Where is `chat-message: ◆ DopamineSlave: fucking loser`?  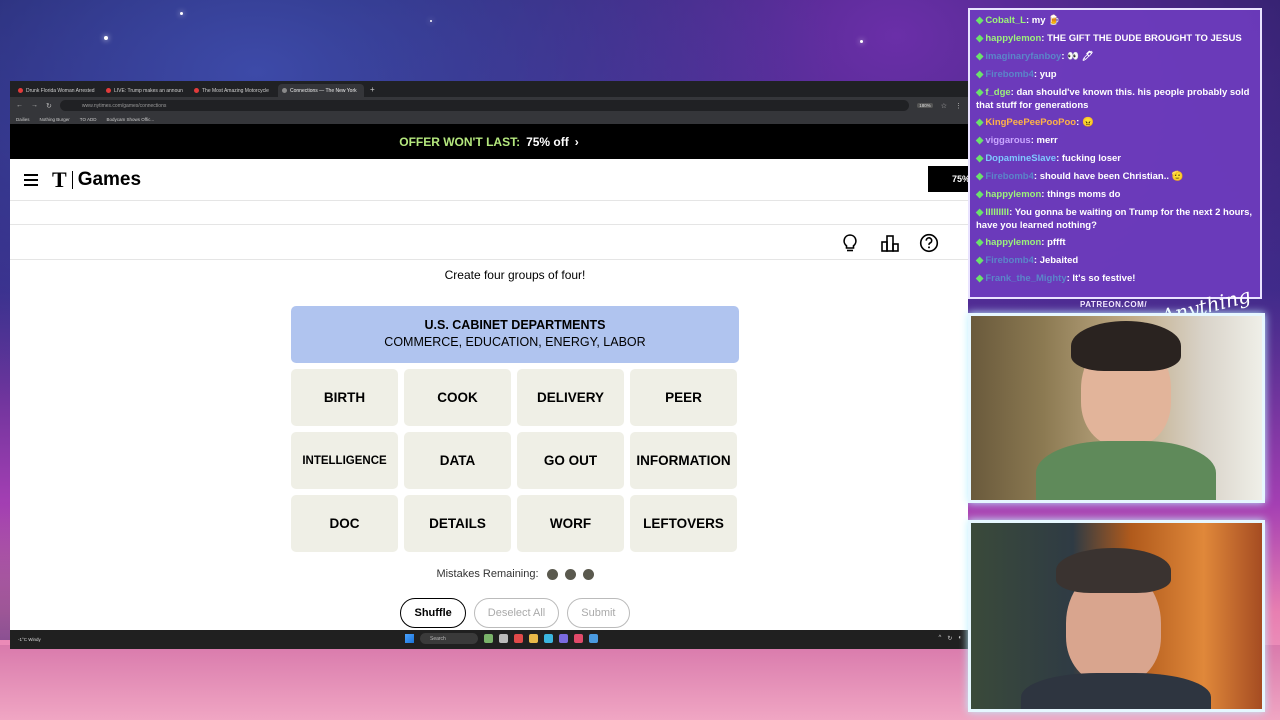
chat-message: ◆ DopamineSlave: fucking loser is located at coordinates (1115, 159).